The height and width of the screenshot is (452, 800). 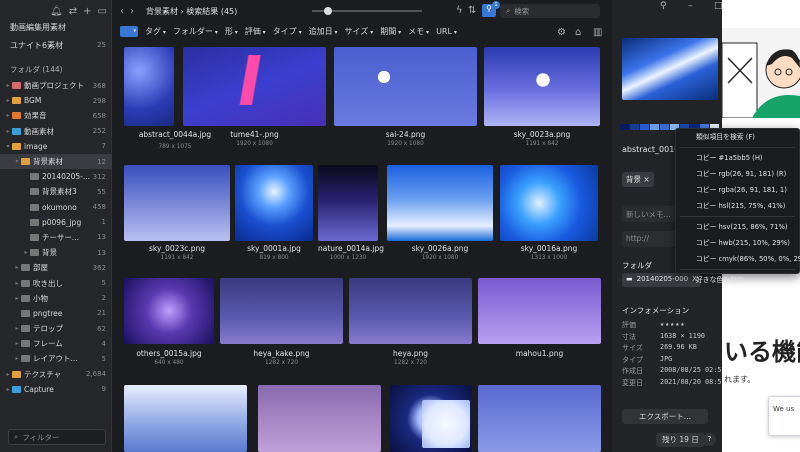 What do you see at coordinates (56, 161) in the screenshot?
I see `sidebar-folder-item: ▾ 背景素材 12` at bounding box center [56, 161].